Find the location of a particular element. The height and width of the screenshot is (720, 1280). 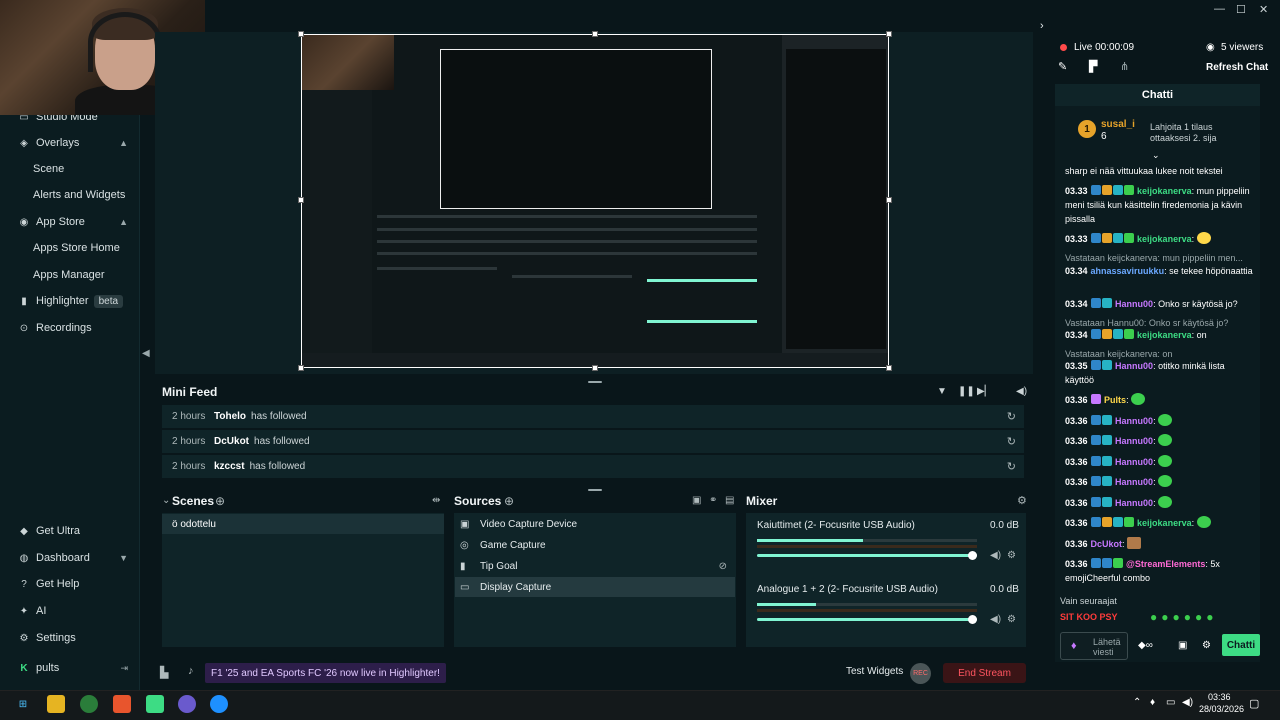

sidebar-item-scene: Scene is located at coordinates (70, 169).